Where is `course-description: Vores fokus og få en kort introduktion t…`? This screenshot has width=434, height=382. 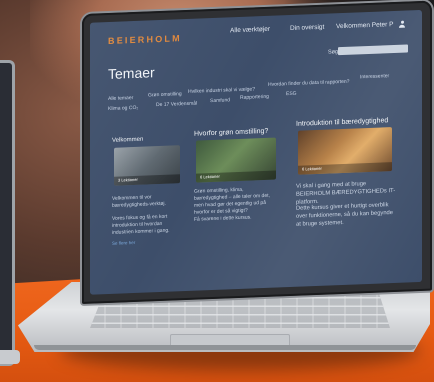
course-description: Vores fokus og få en kort introduktion t… is located at coordinates (141, 224).